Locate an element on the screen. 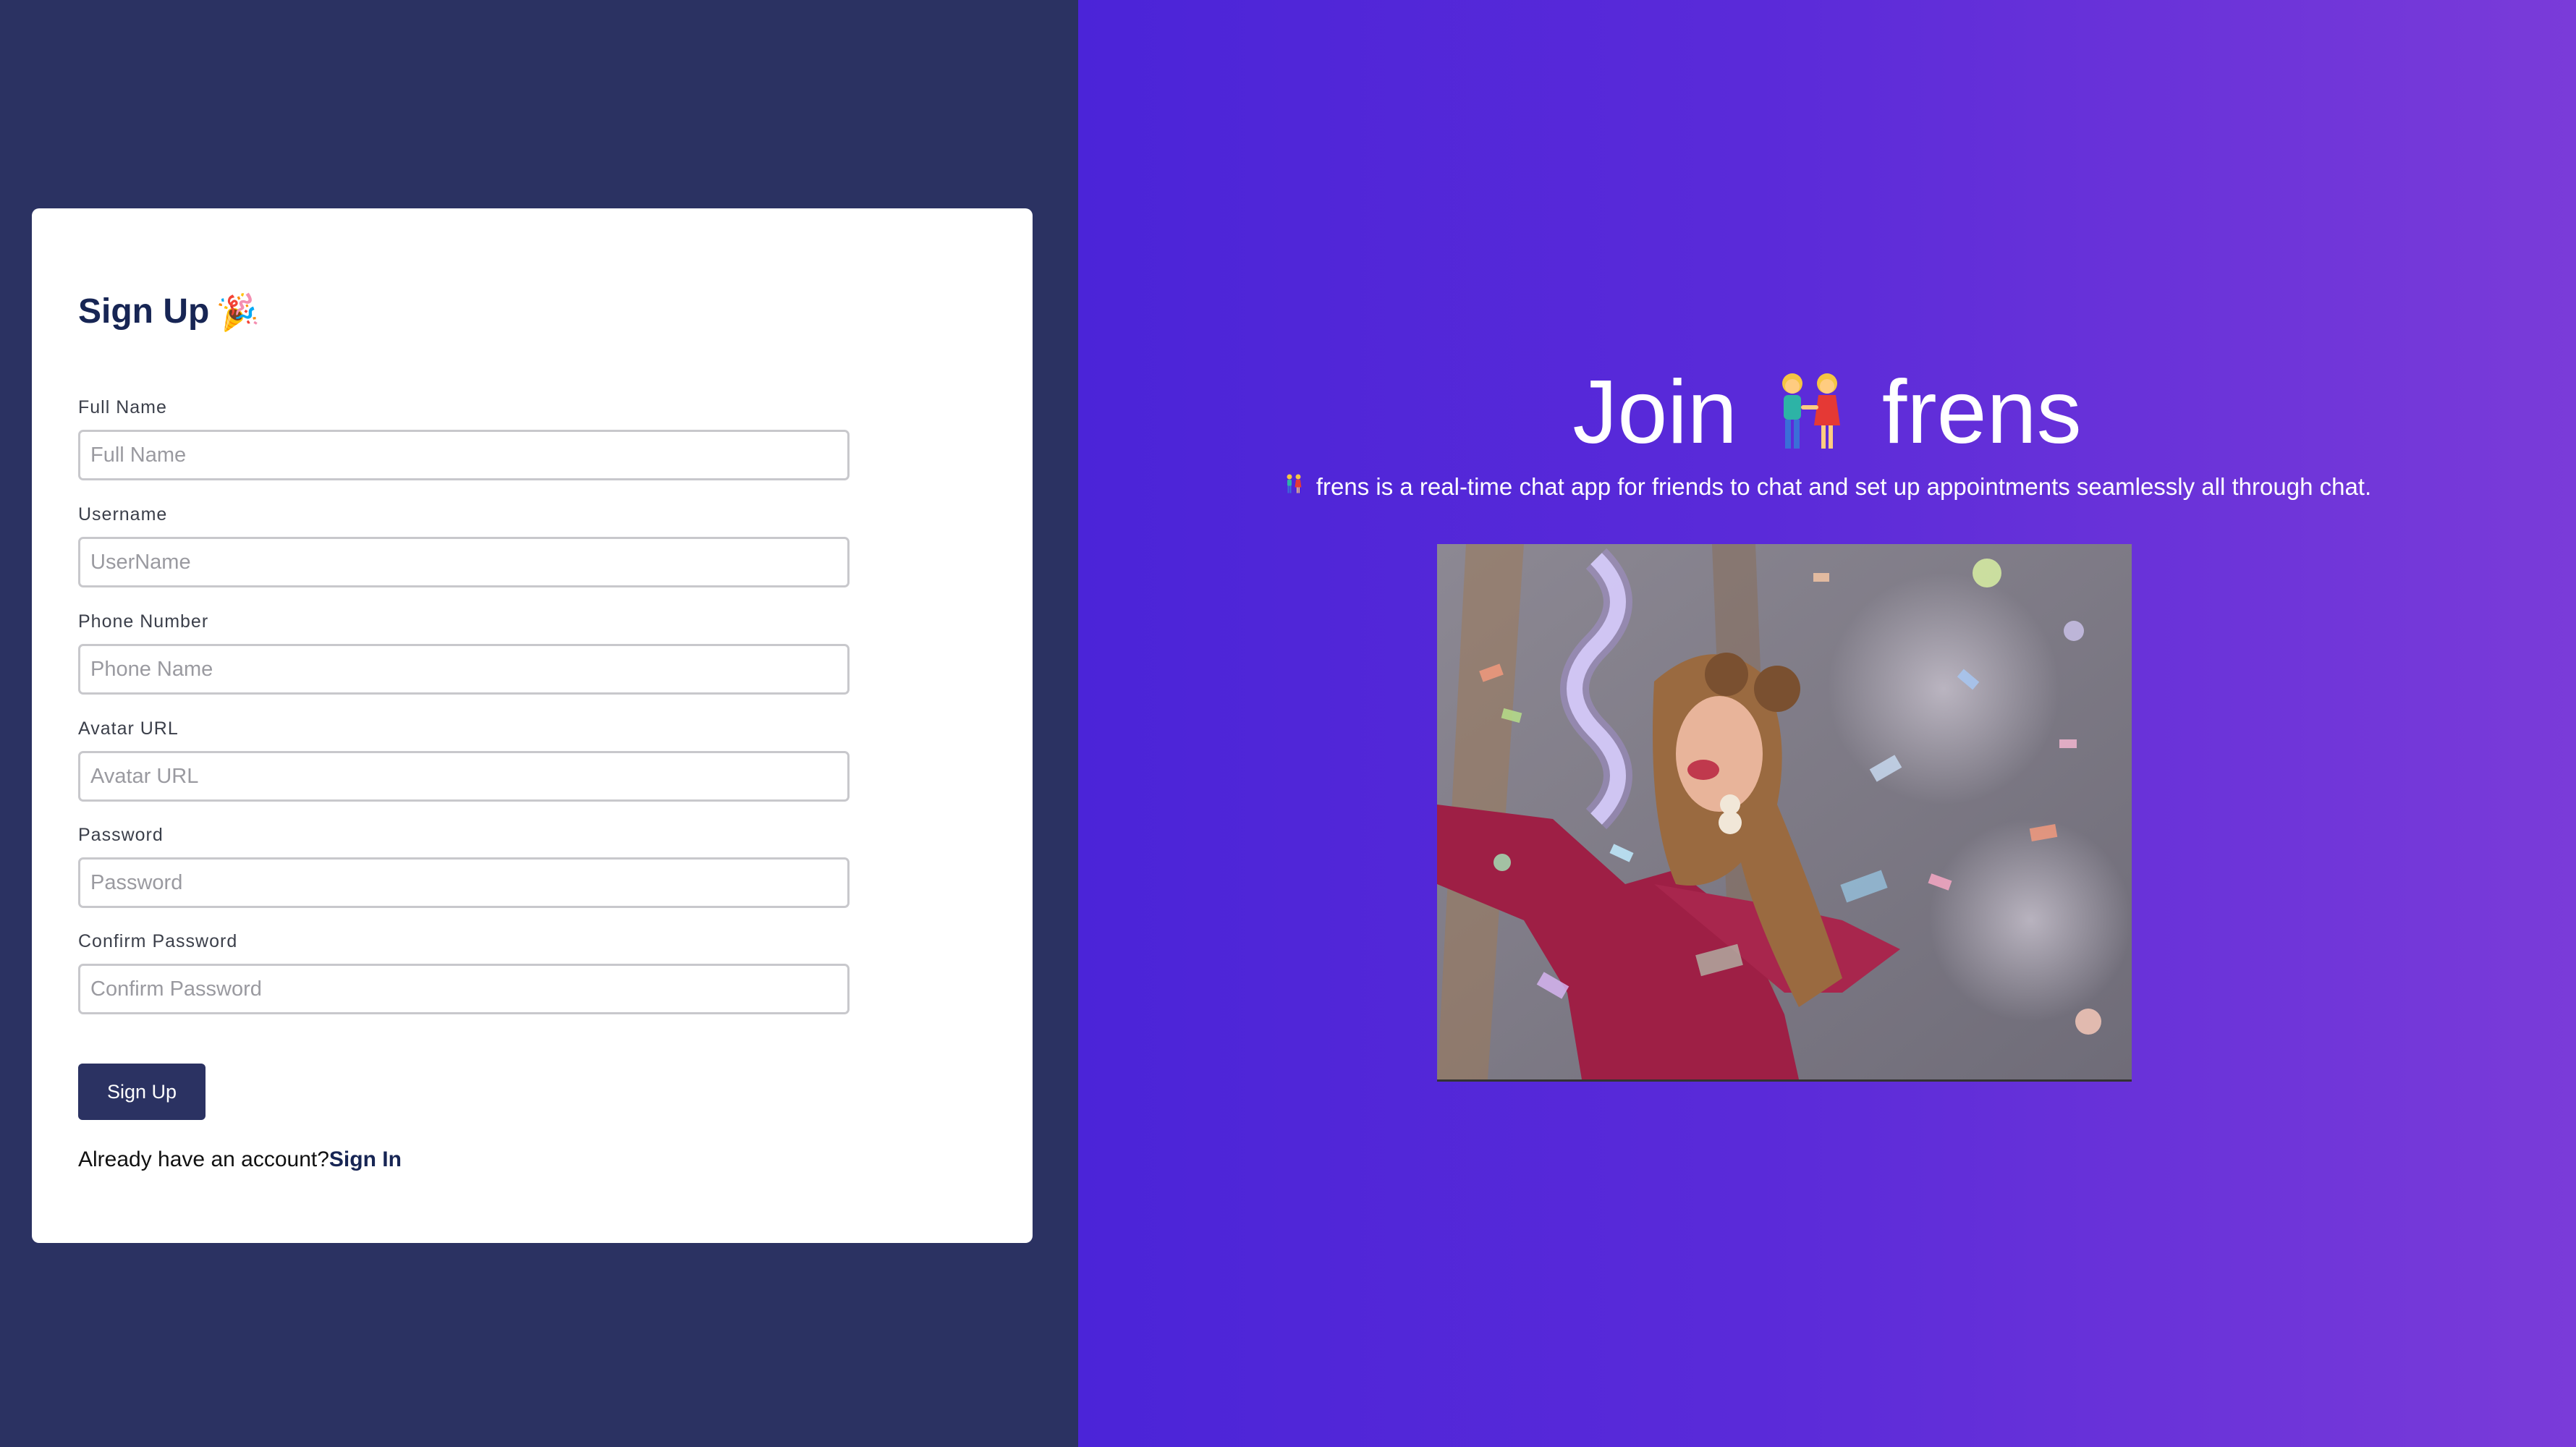 Image resolution: width=2576 pixels, height=1447 pixels. signup-title-text: Sign Up is located at coordinates (144, 311).